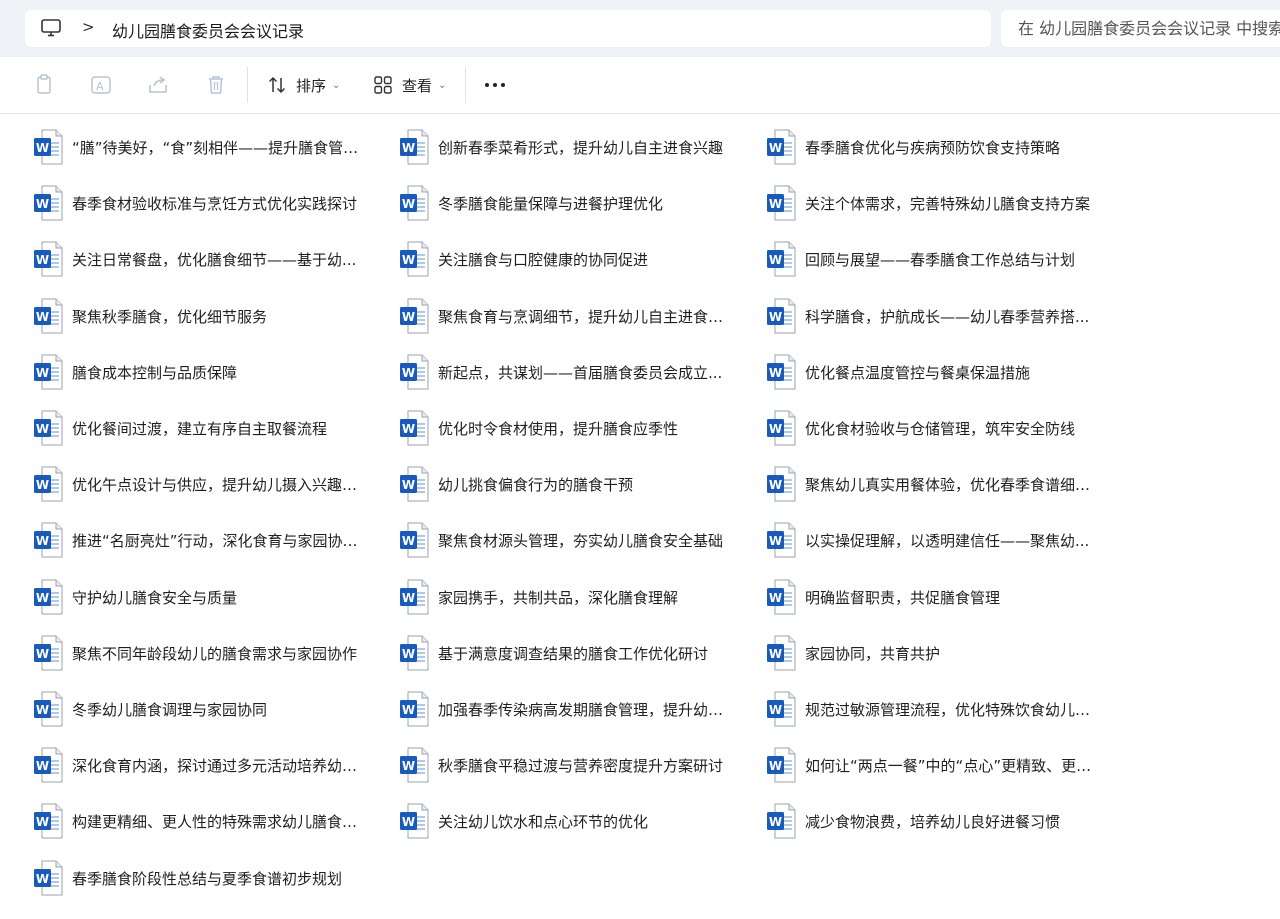 This screenshot has width=1280, height=919. What do you see at coordinates (933, 821) in the screenshot?
I see `file-name: 减少食物浪费，培养幼儿良好进餐习惯` at bounding box center [933, 821].